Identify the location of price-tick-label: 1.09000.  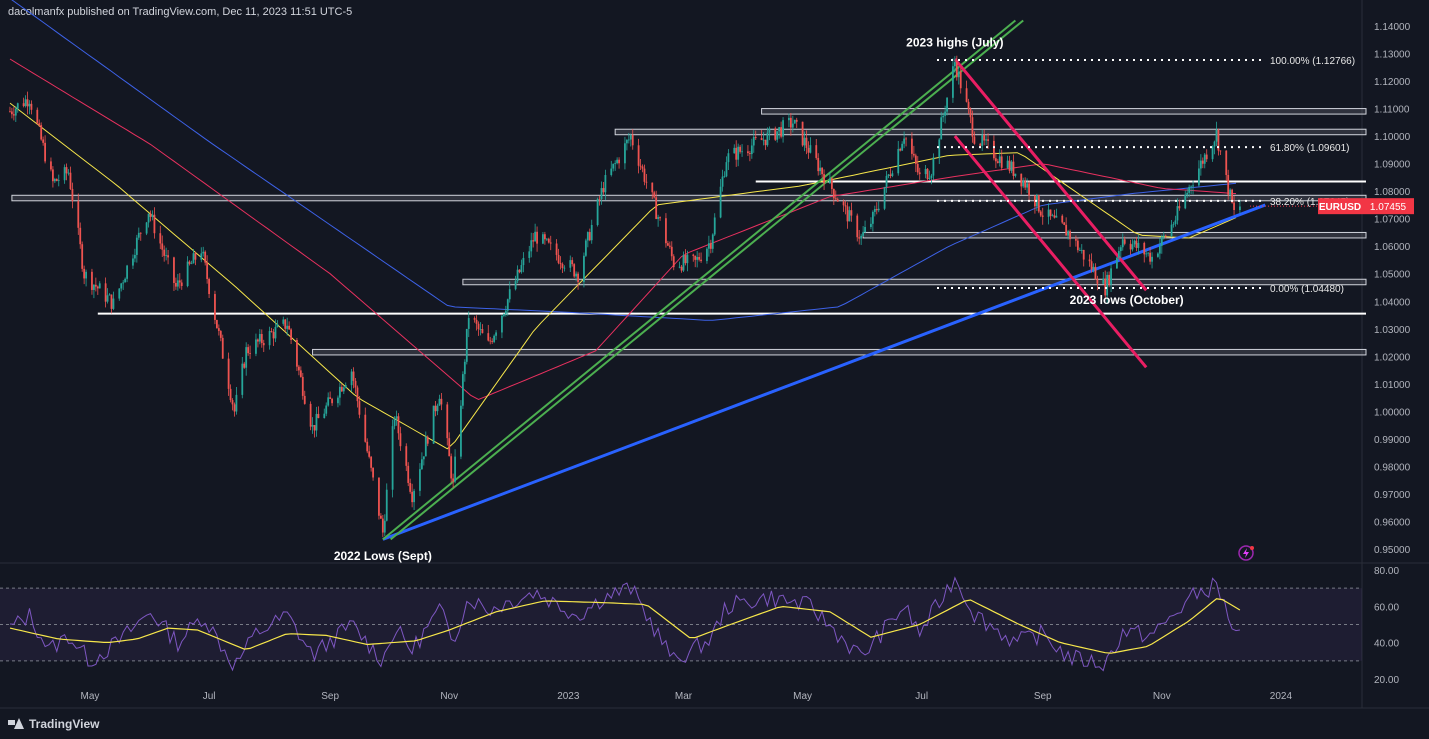
(1392, 165).